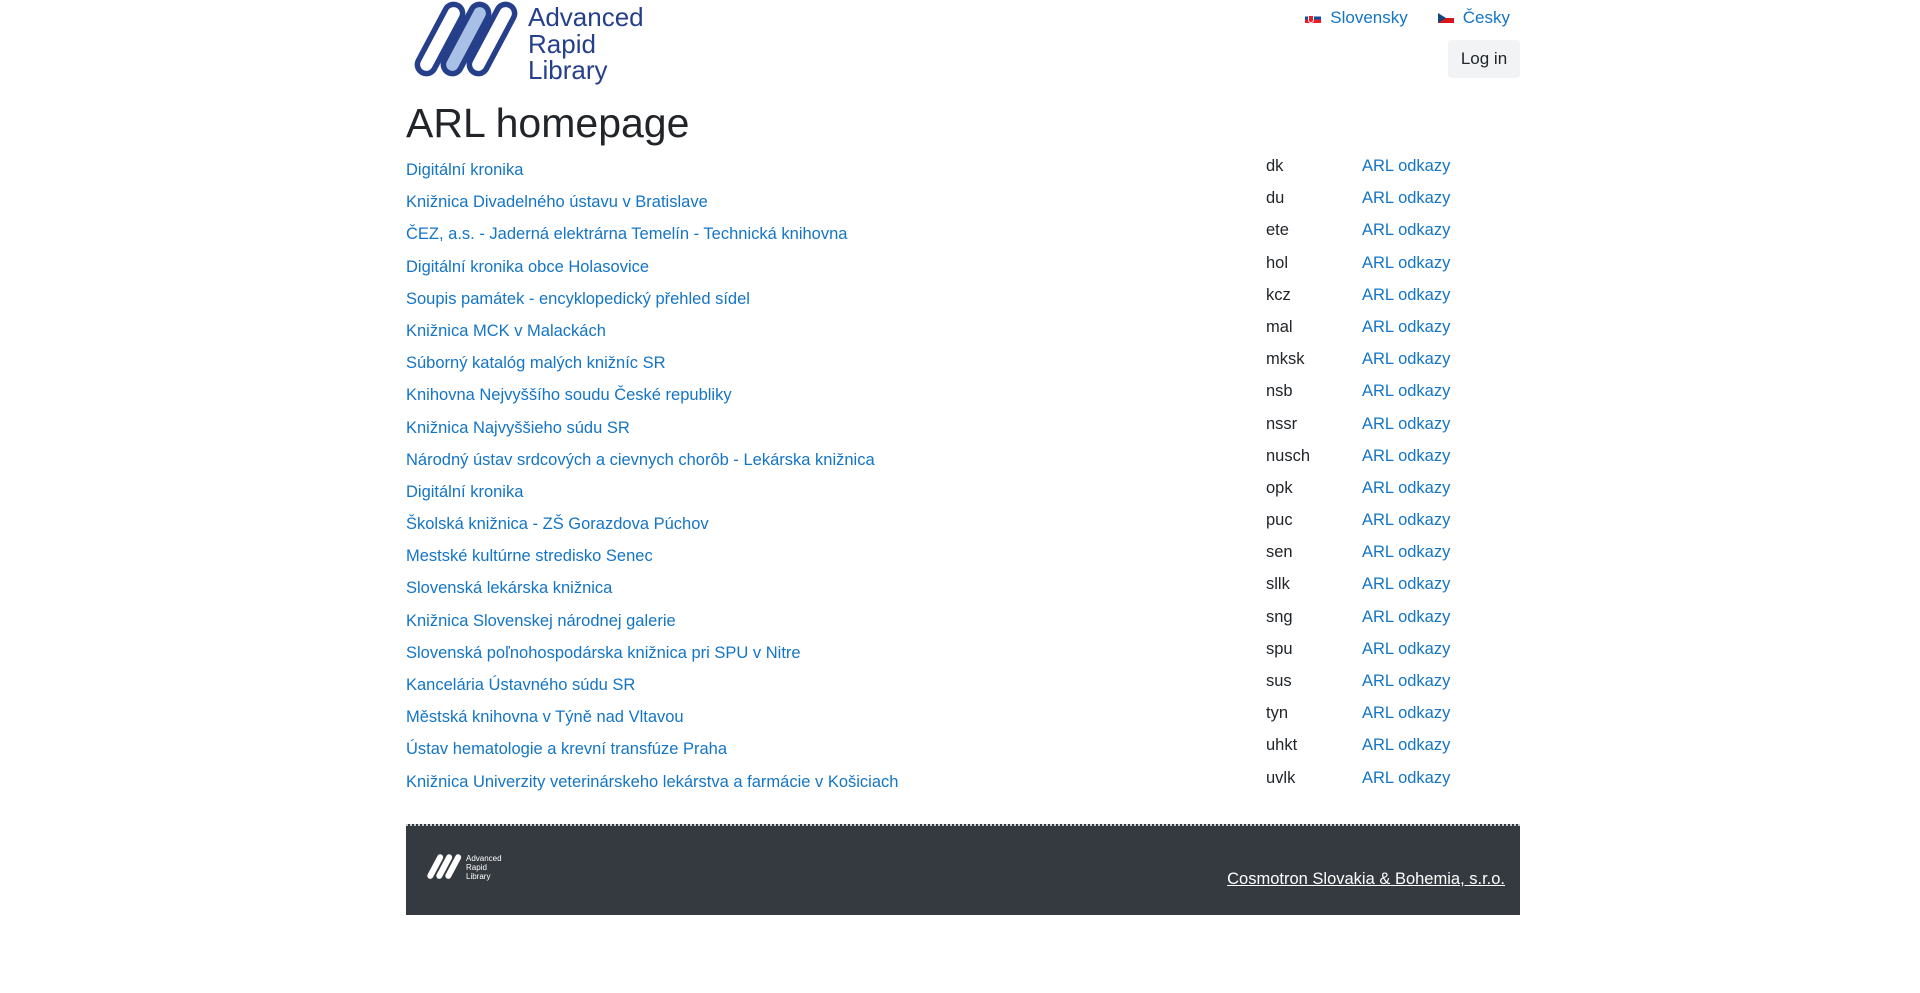  Describe the element at coordinates (541, 621) in the screenshot. I see `library-name-link: Knižnica Slovenskej národnej galerie` at that location.